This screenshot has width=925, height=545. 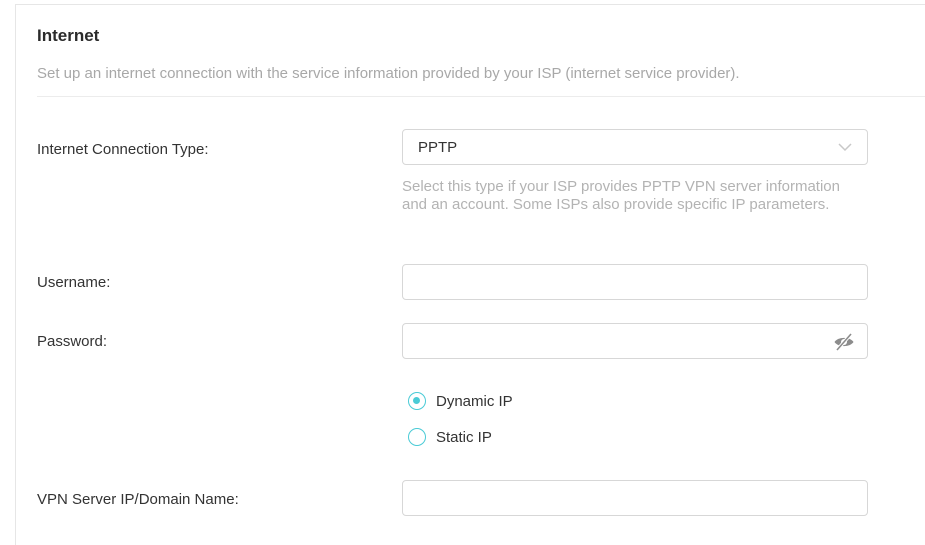 I want to click on static-ip-option: Static IP, so click(x=450, y=437).